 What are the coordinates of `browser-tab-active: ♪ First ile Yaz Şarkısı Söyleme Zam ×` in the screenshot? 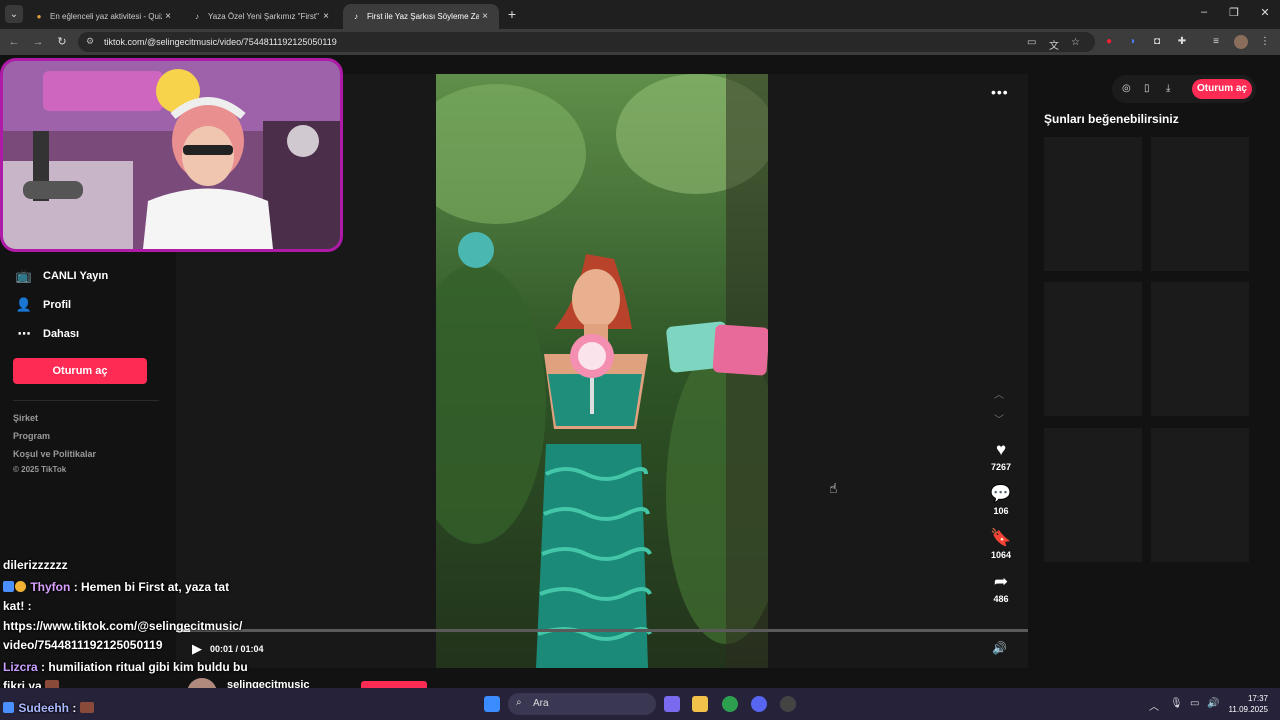 It's located at (421, 16).